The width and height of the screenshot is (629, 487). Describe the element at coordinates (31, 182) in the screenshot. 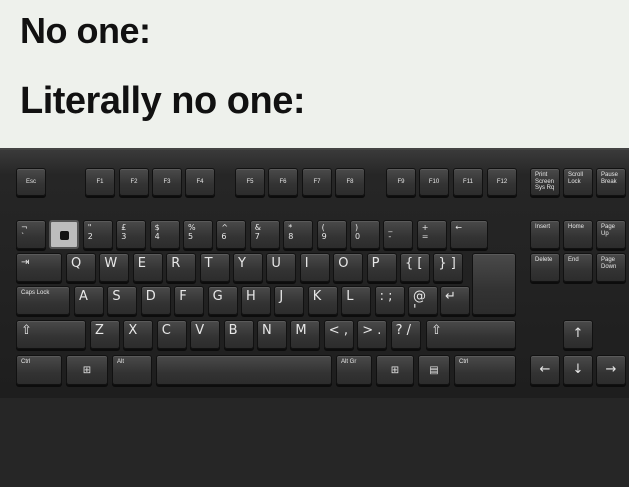

I see `key-esc: Esc` at that location.